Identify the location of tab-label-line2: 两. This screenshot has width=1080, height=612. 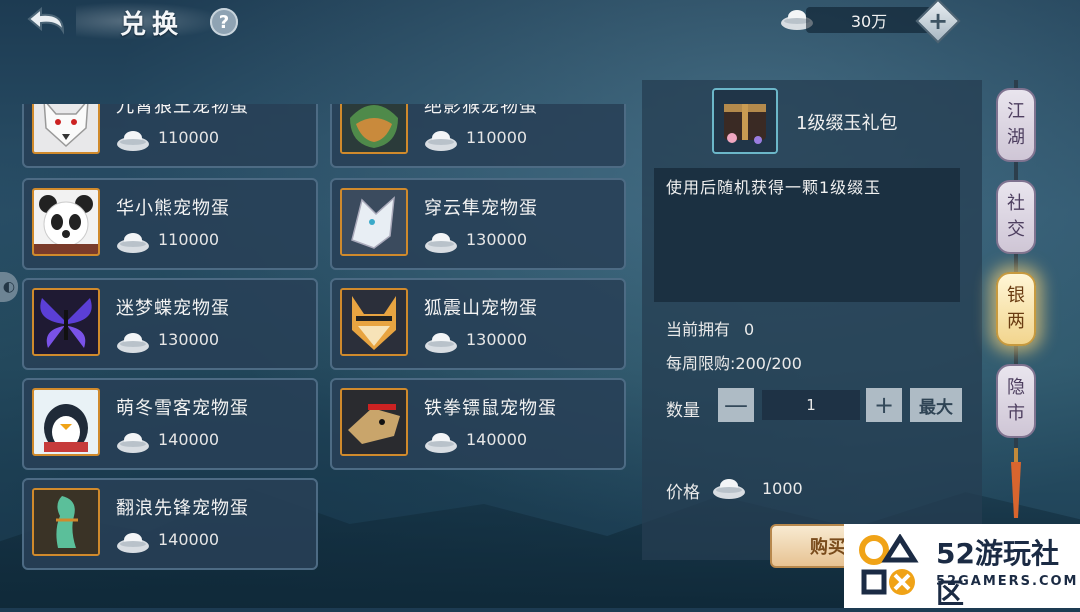
(1016, 321).